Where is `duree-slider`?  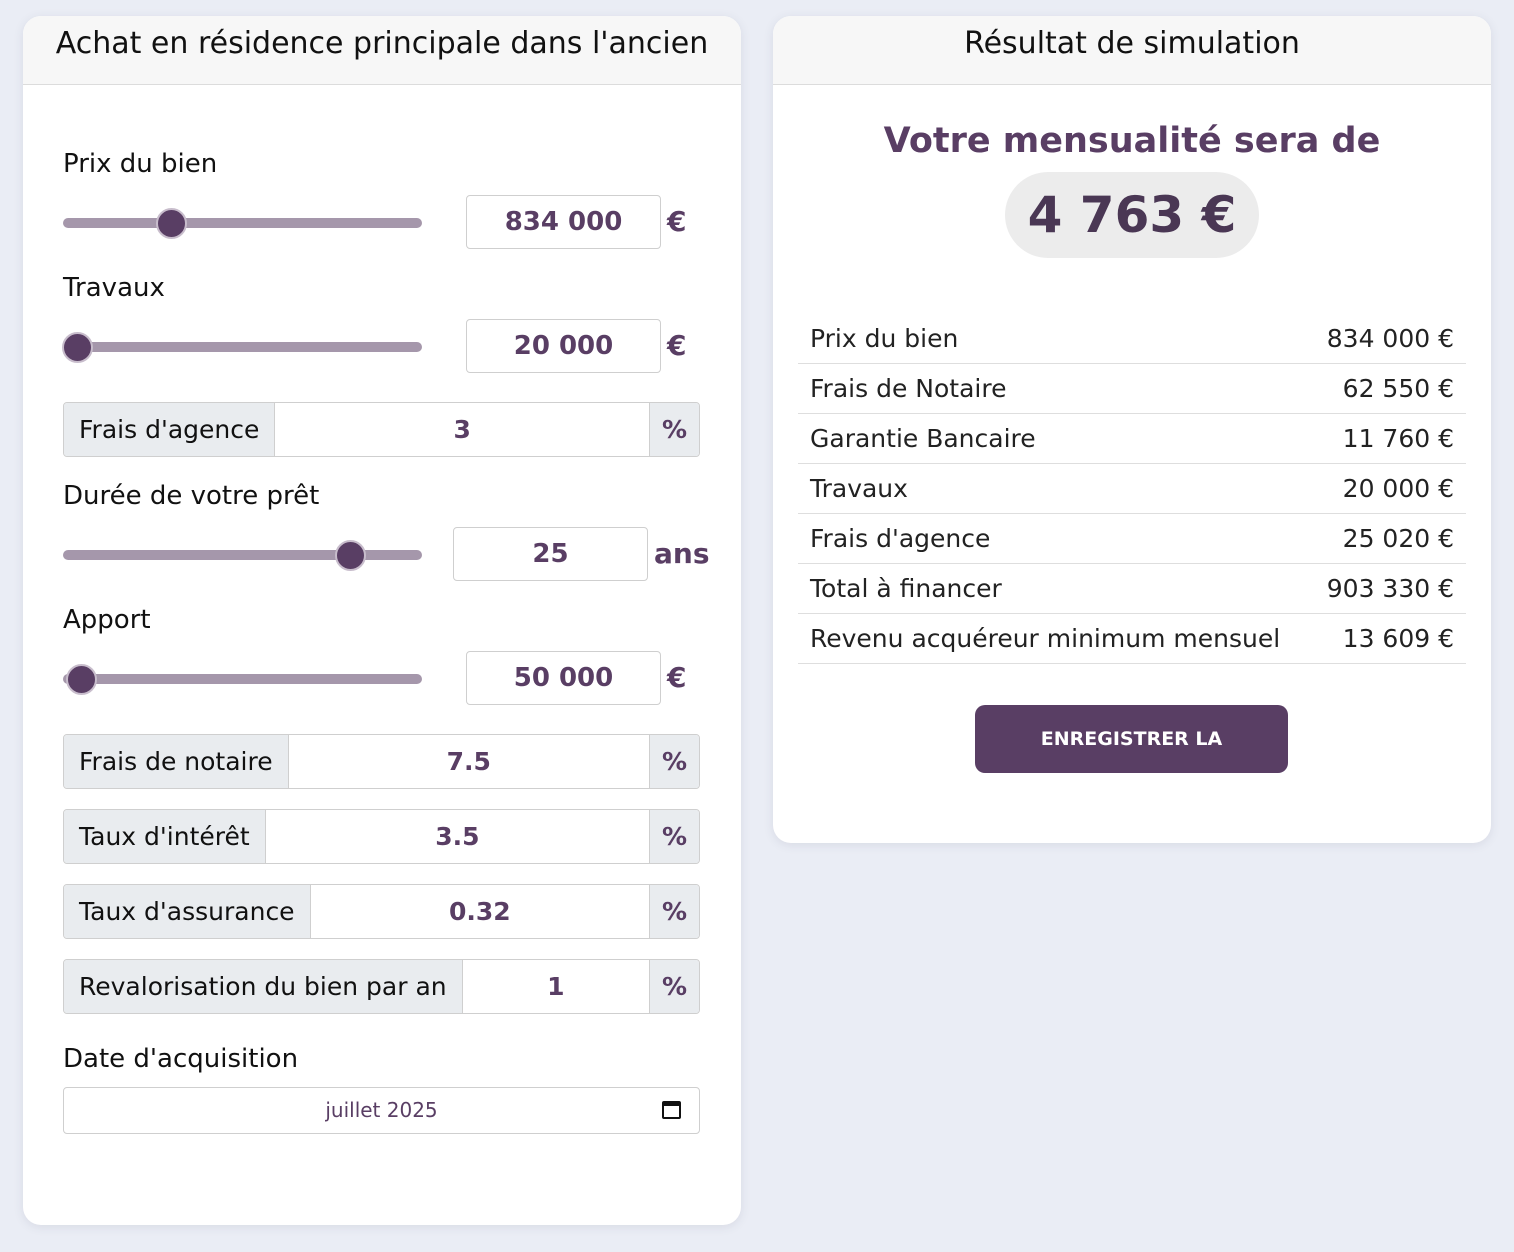
duree-slider is located at coordinates (242, 555).